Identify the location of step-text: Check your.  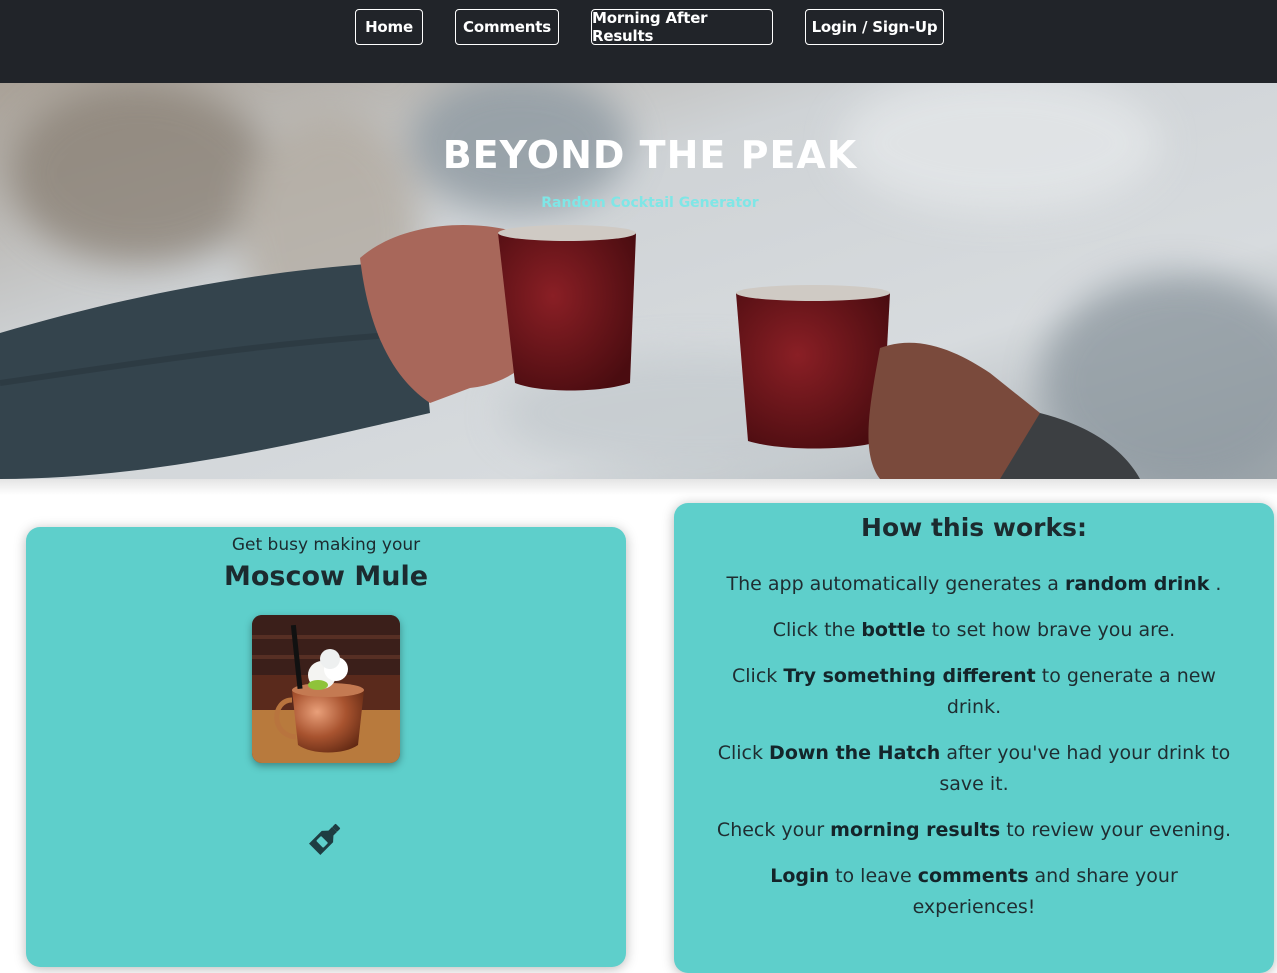
(773, 830).